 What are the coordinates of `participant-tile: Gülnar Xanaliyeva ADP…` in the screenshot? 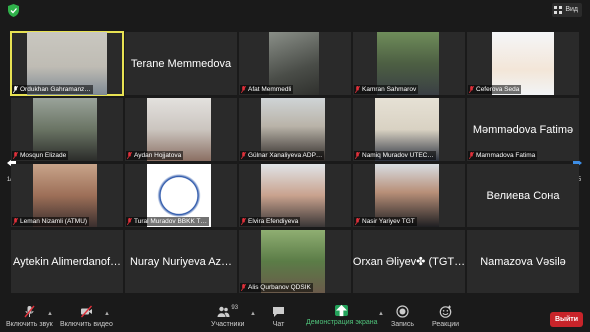 It's located at (295, 129).